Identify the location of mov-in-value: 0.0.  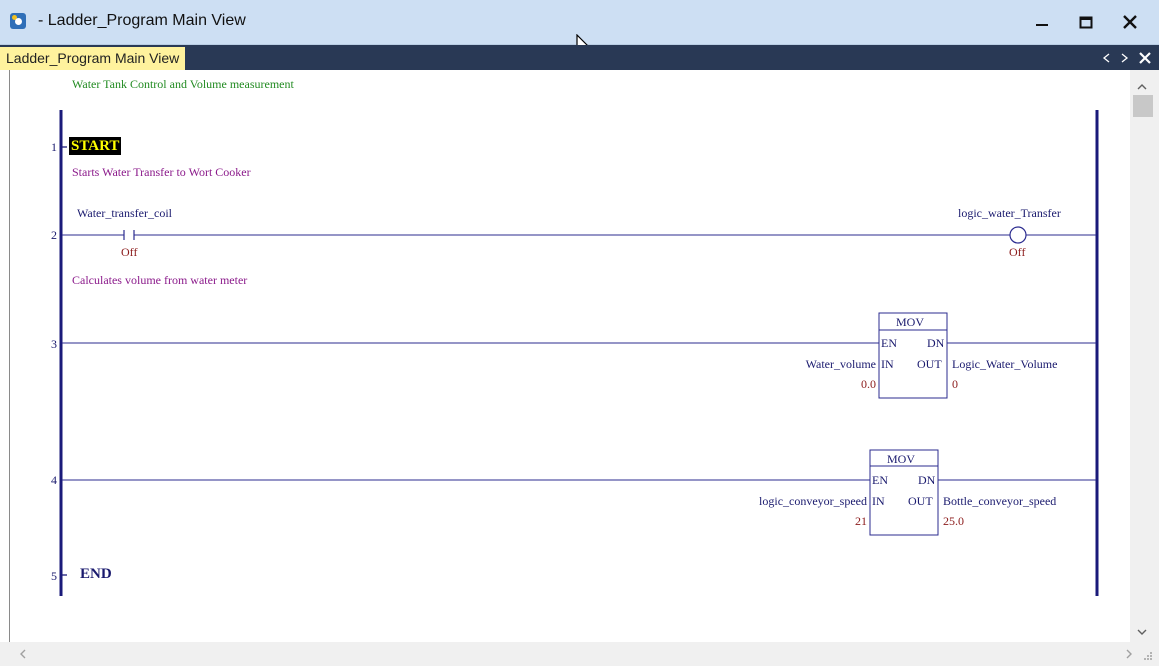
(868, 384).